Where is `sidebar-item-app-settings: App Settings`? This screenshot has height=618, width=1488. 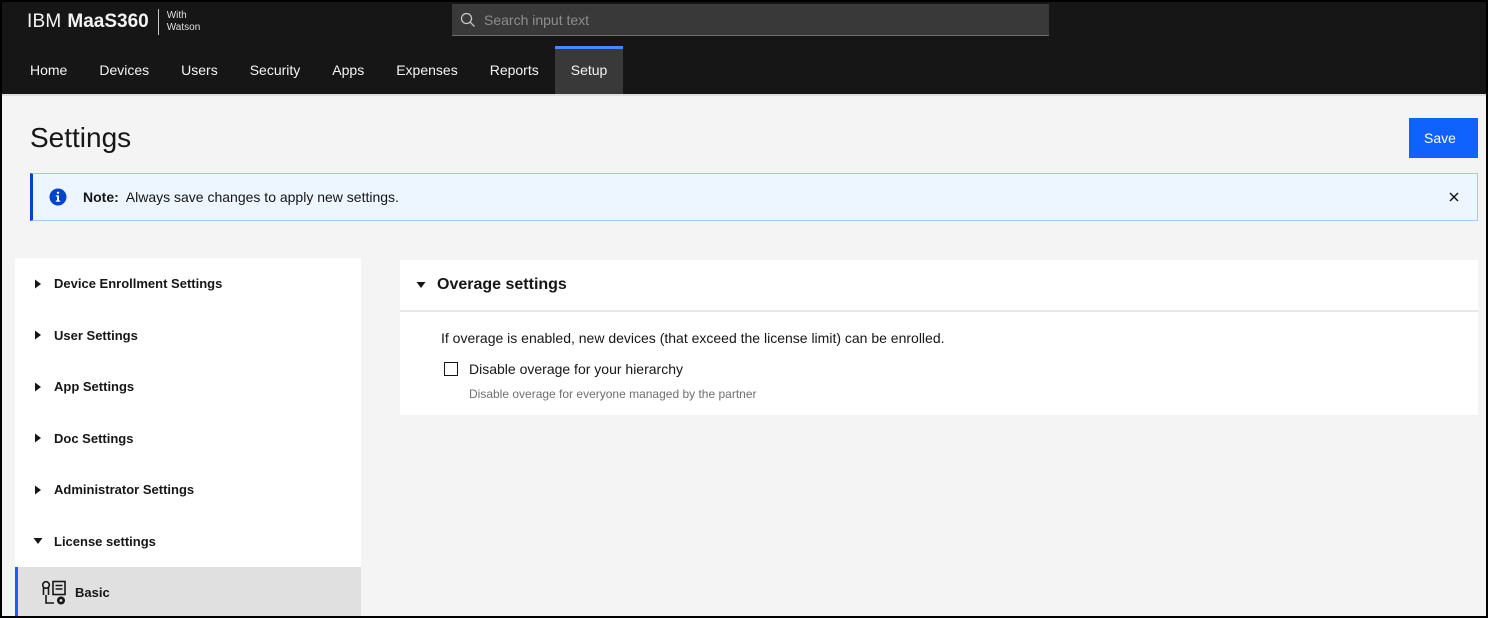
sidebar-item-app-settings: App Settings is located at coordinates (188, 387).